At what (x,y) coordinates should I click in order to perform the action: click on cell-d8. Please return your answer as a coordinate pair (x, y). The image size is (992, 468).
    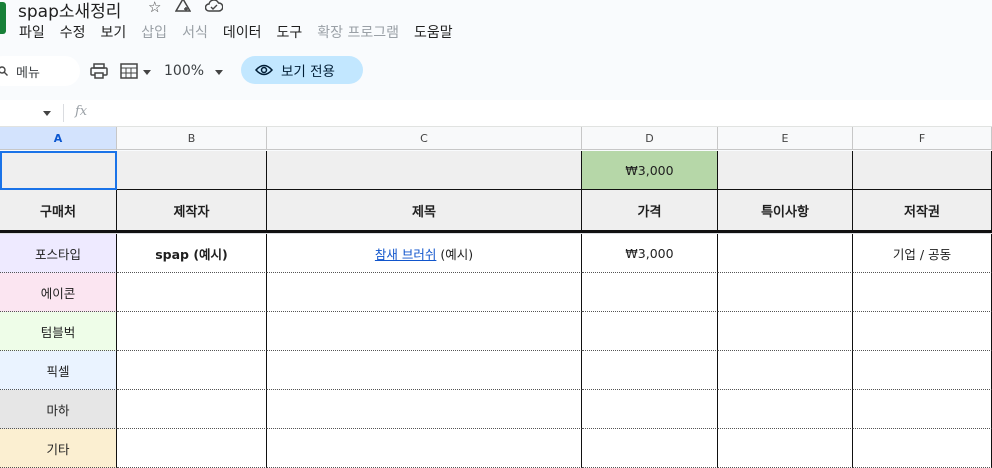
    Looking at the image, I should click on (650, 448).